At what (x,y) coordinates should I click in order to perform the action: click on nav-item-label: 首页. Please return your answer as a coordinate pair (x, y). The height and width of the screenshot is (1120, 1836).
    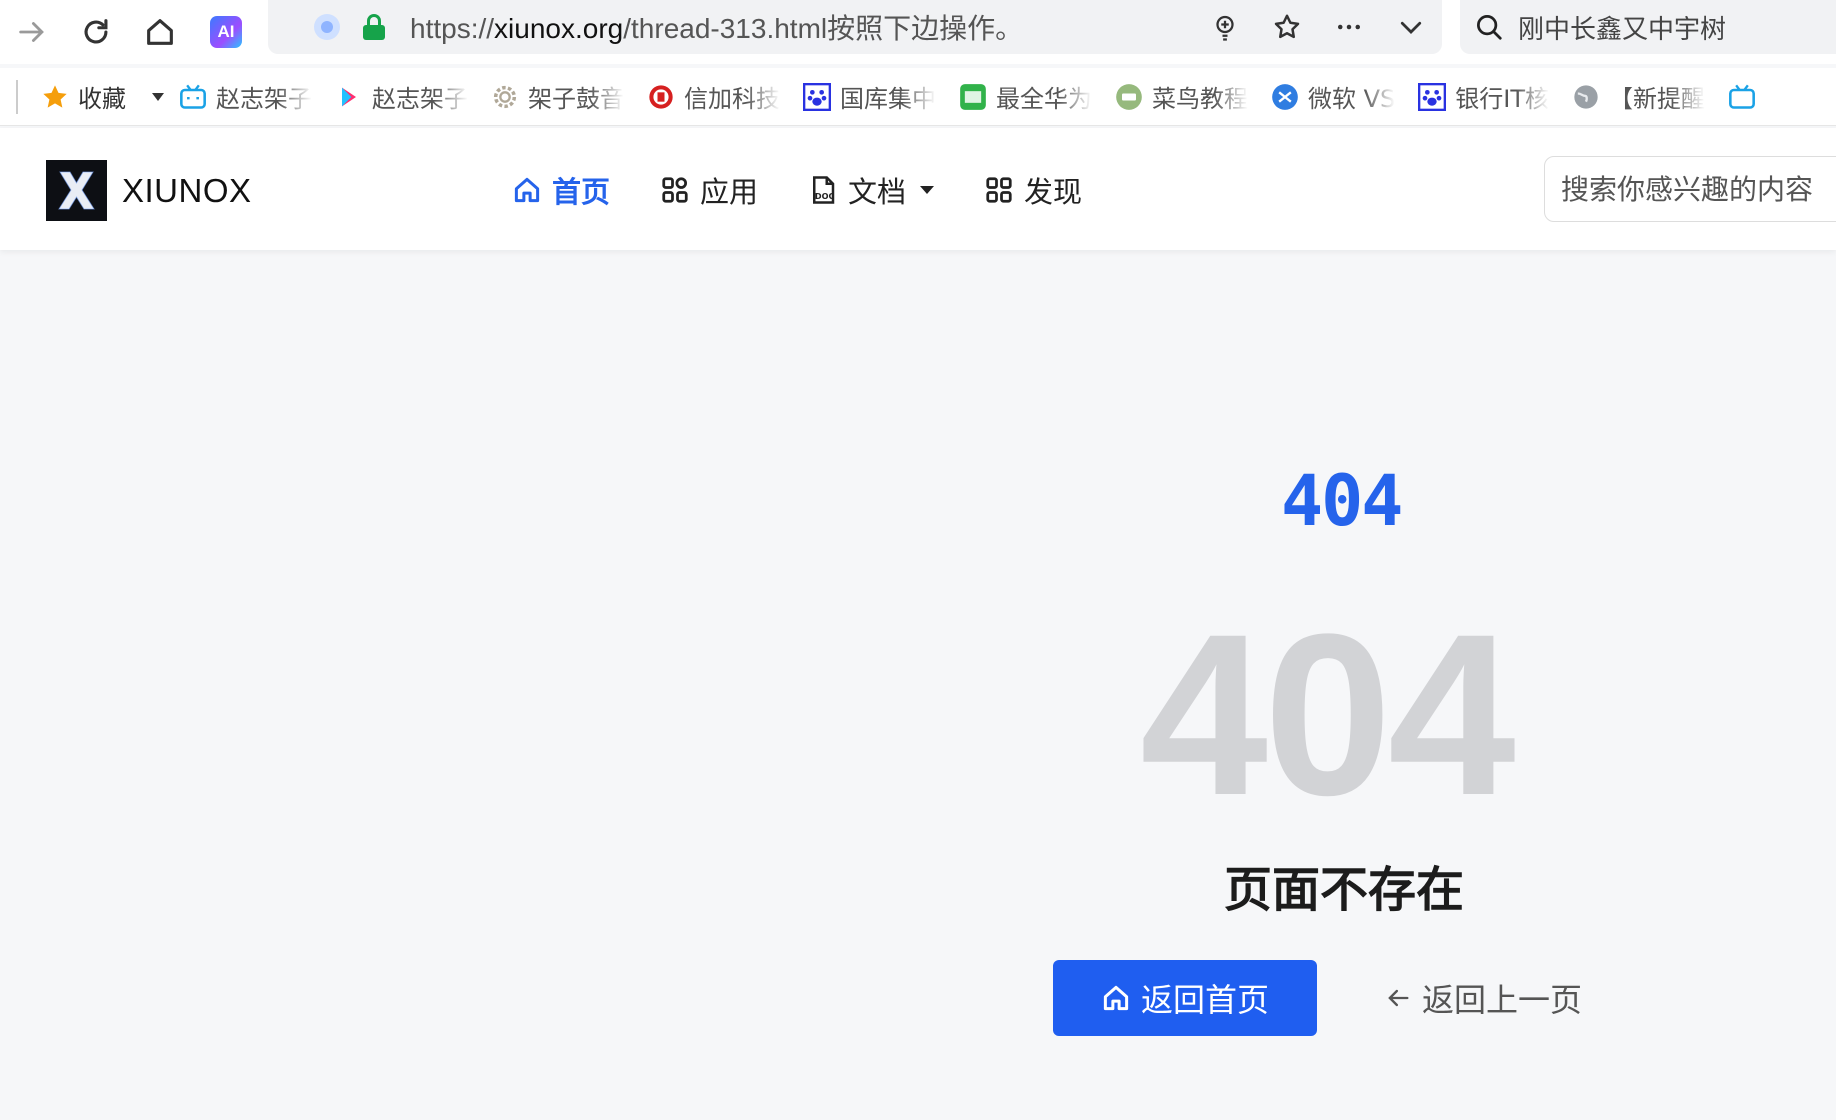
    Looking at the image, I should click on (581, 192).